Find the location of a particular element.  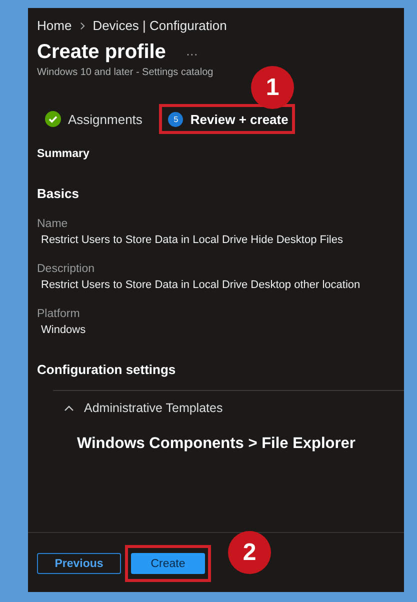

callout-number: 1 is located at coordinates (272, 87).